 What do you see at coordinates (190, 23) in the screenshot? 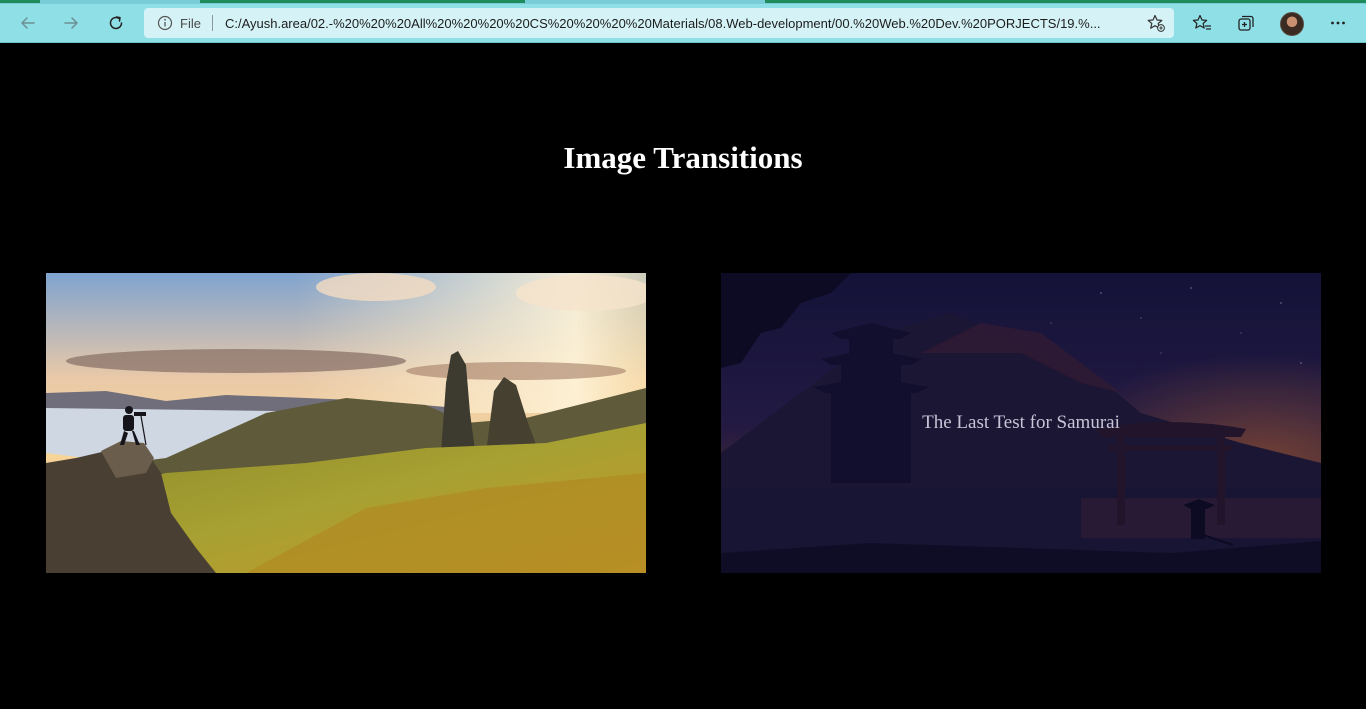
I see `scheme-label: File` at bounding box center [190, 23].